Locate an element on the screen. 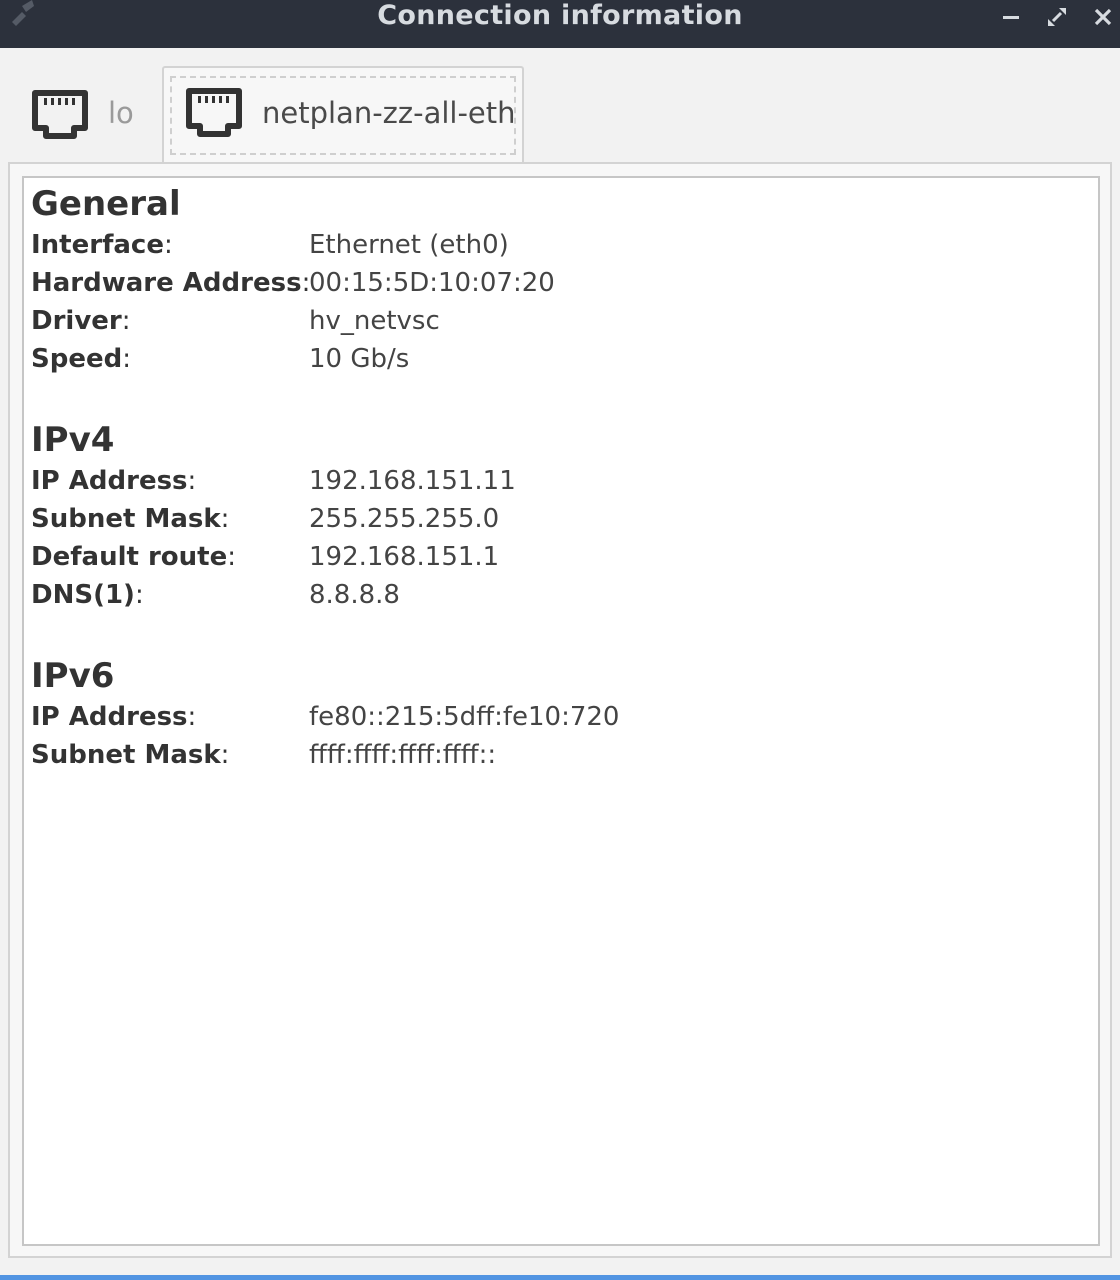 This screenshot has width=1120, height=1280. row-value: ffff:ffff:ffff:ffff:: is located at coordinates (403, 755).